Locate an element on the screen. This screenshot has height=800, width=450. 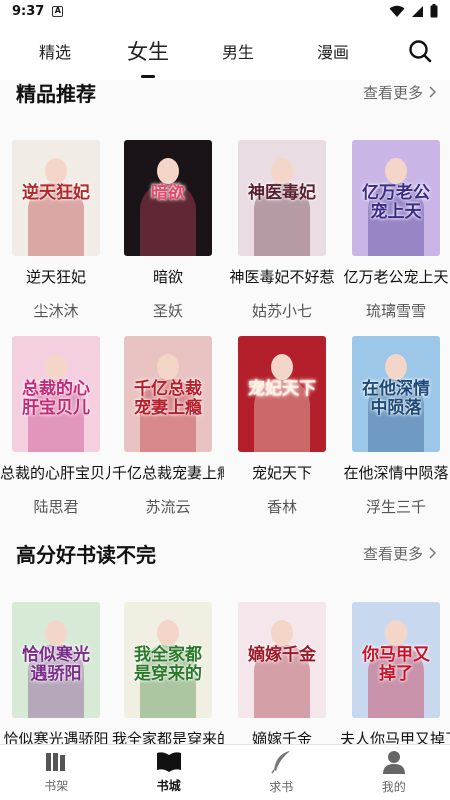
bottom-tab-bar: 书架 书城 求书 我的 is located at coordinates (225, 772).